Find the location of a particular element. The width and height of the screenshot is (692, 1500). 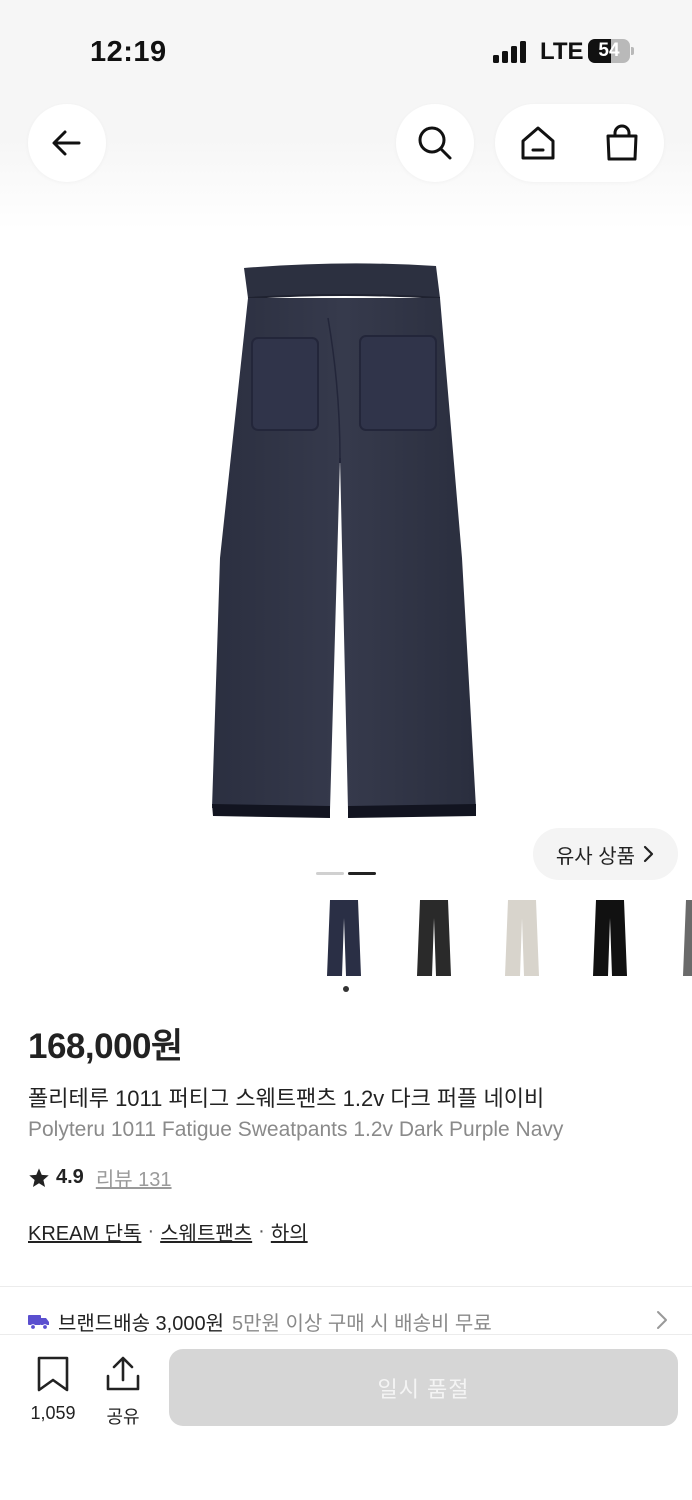

section-divider is located at coordinates (346, 1286).